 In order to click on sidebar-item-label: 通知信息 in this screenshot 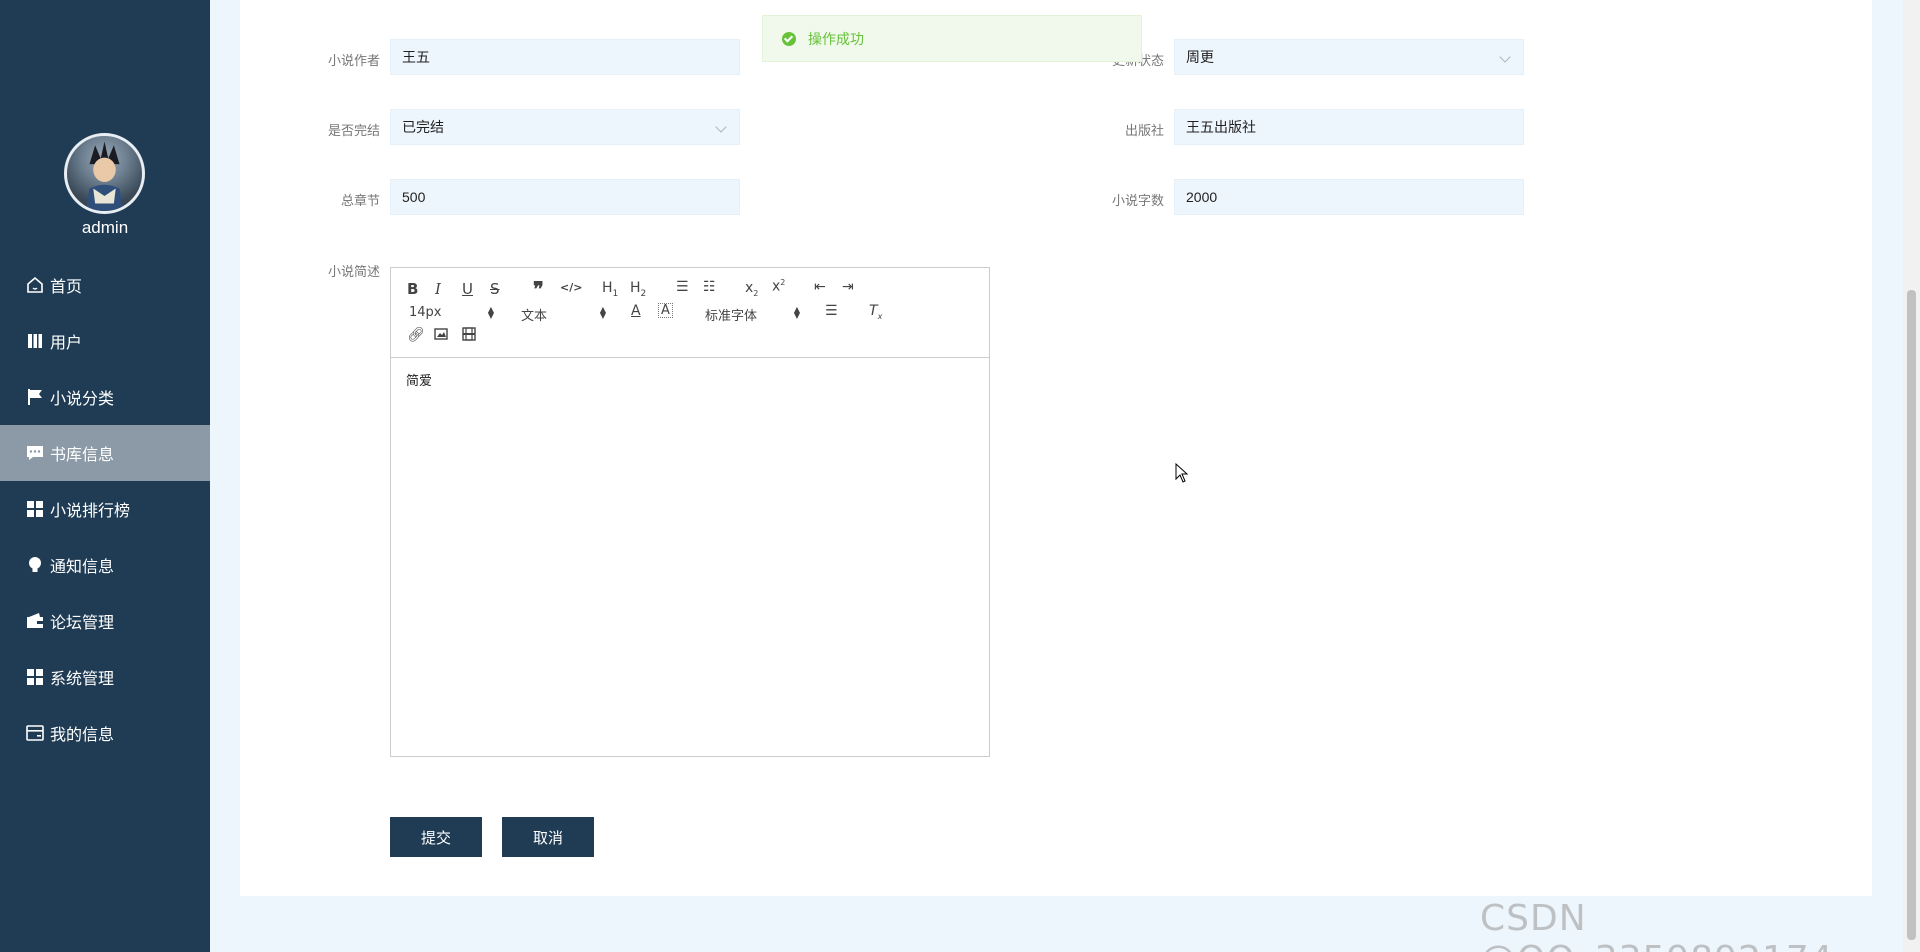, I will do `click(82, 567)`.